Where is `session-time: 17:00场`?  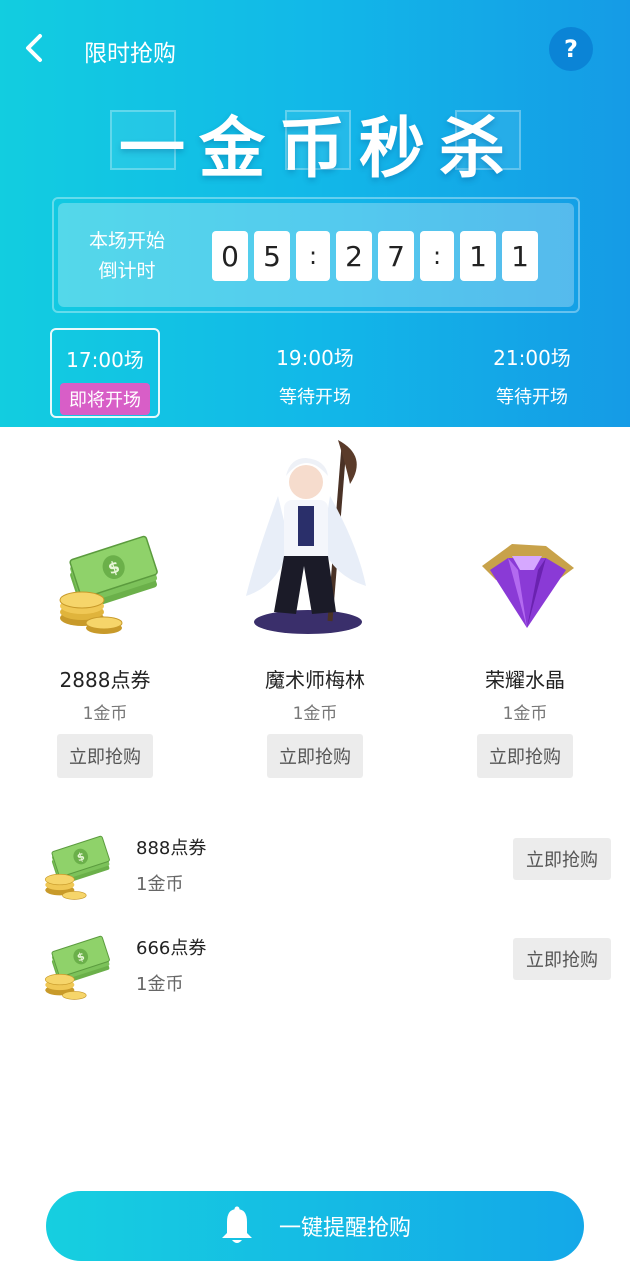 session-time: 17:00场 is located at coordinates (105, 360).